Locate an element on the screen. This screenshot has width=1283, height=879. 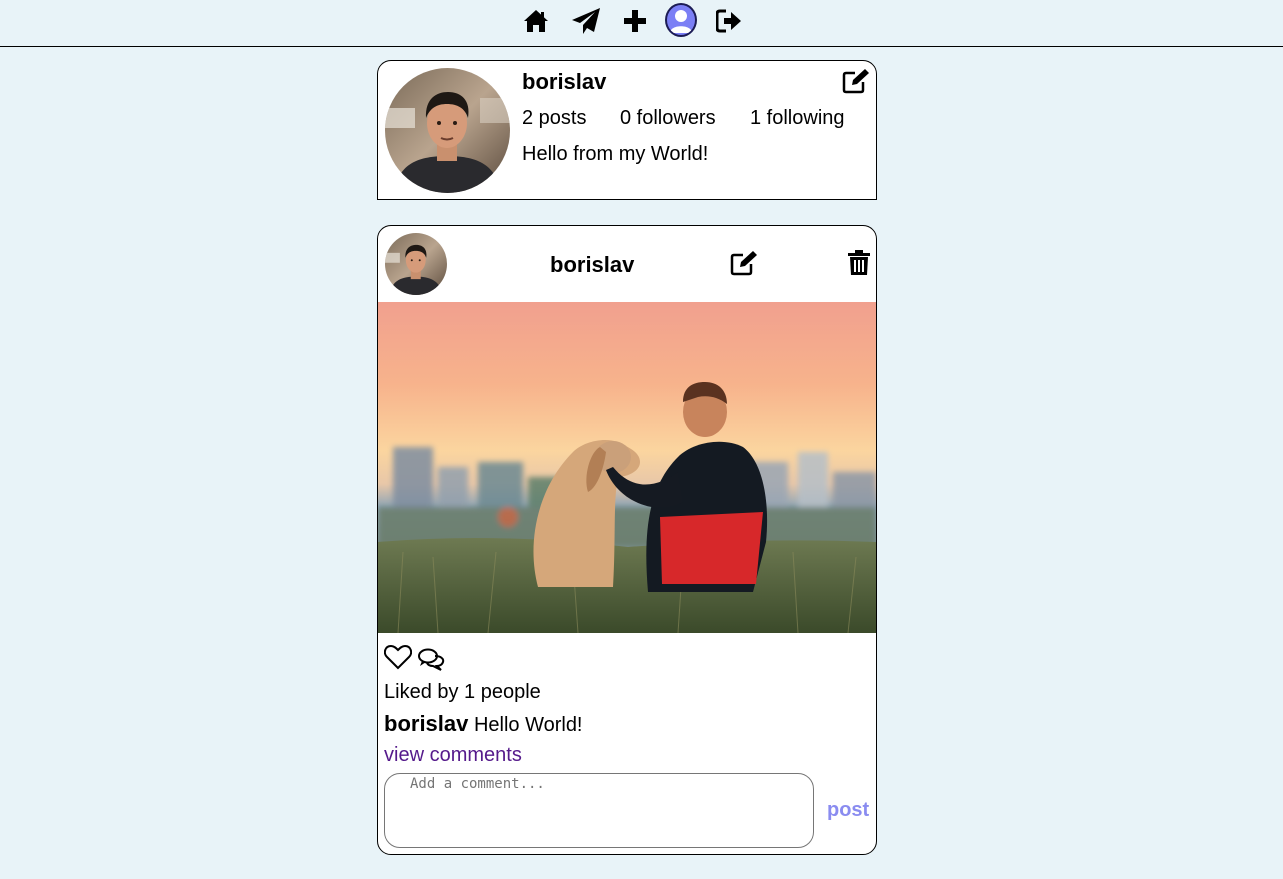
top-nav is located at coordinates (641, 23).